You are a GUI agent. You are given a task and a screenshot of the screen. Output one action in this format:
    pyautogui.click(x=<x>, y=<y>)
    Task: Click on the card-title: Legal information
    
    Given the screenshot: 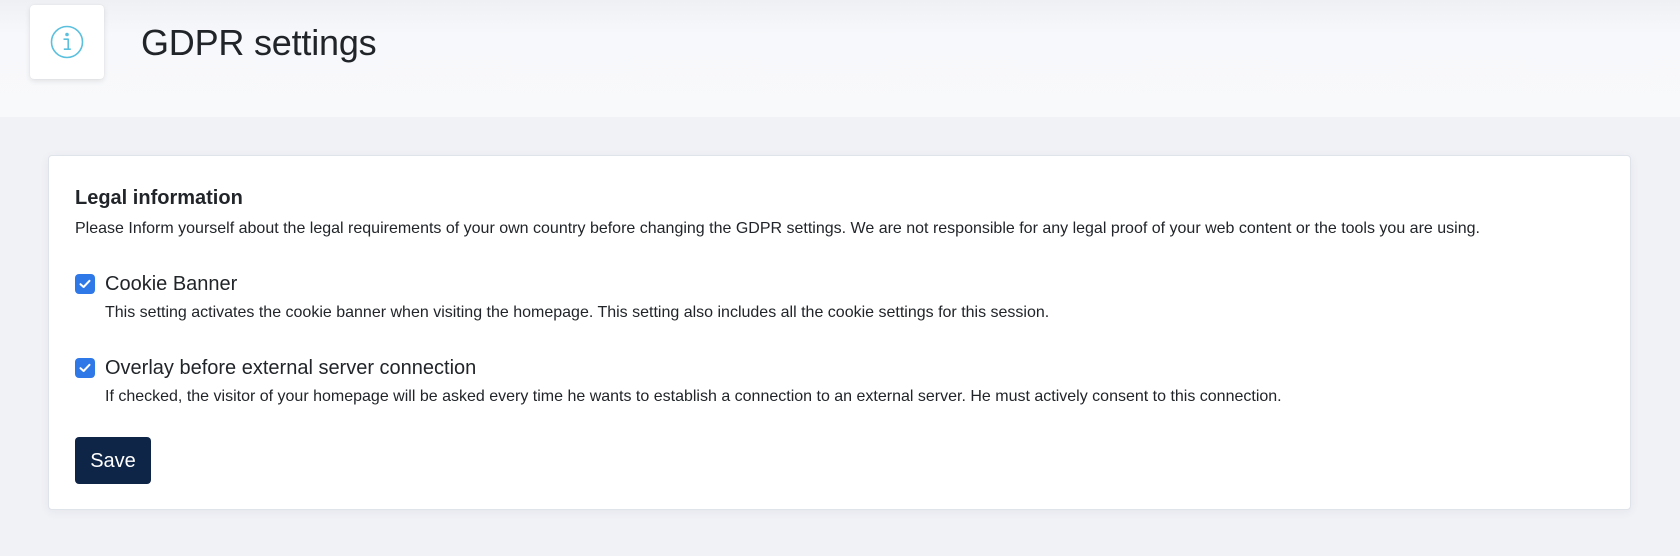 What is the action you would take?
    pyautogui.click(x=159, y=198)
    